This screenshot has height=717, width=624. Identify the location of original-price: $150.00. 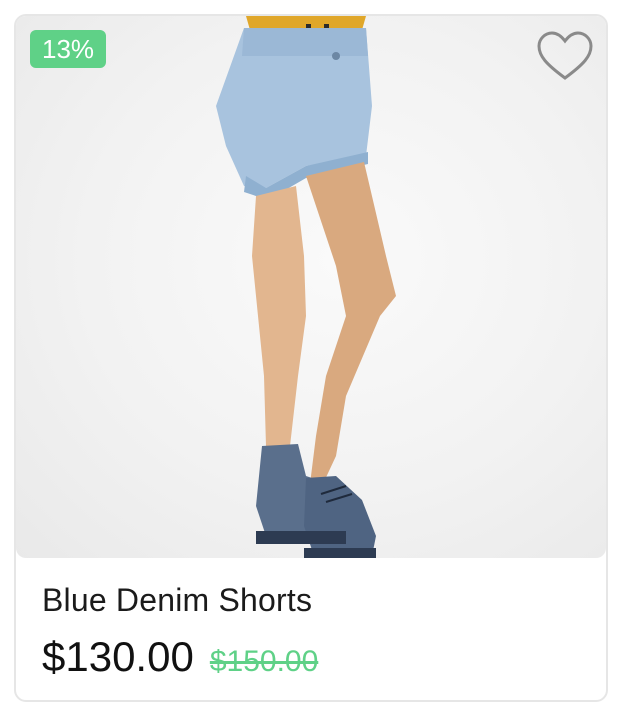
(264, 661).